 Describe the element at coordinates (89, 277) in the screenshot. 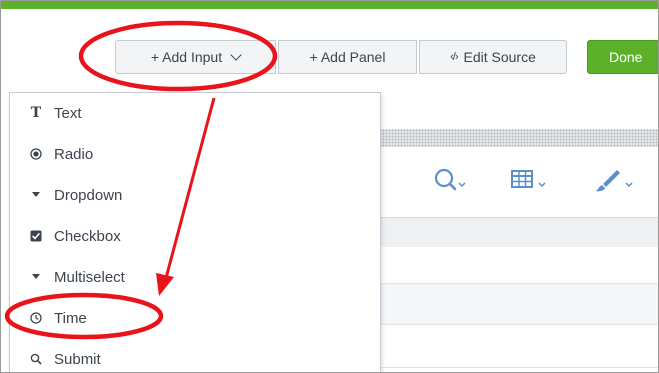

I see `menu-item-label: Multiselect` at that location.